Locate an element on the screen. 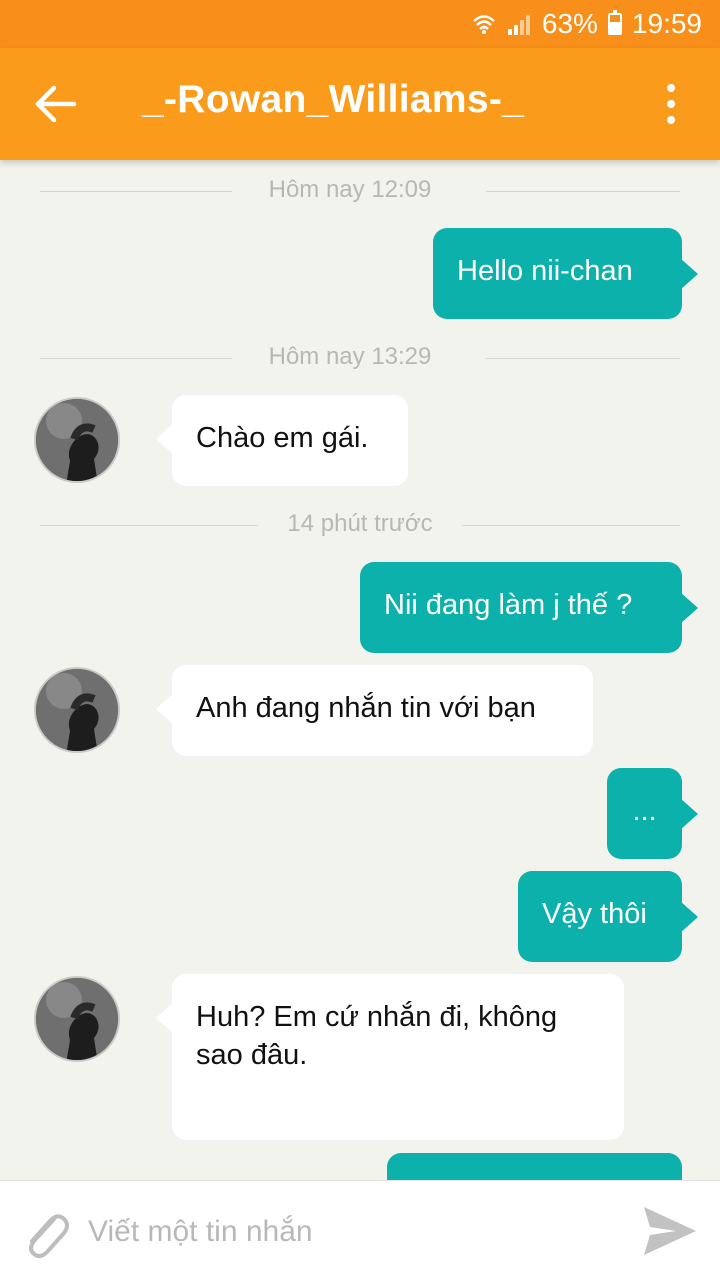 This screenshot has width=720, height=1280. message-bubble-incoming: Chào em gái. is located at coordinates (282, 440).